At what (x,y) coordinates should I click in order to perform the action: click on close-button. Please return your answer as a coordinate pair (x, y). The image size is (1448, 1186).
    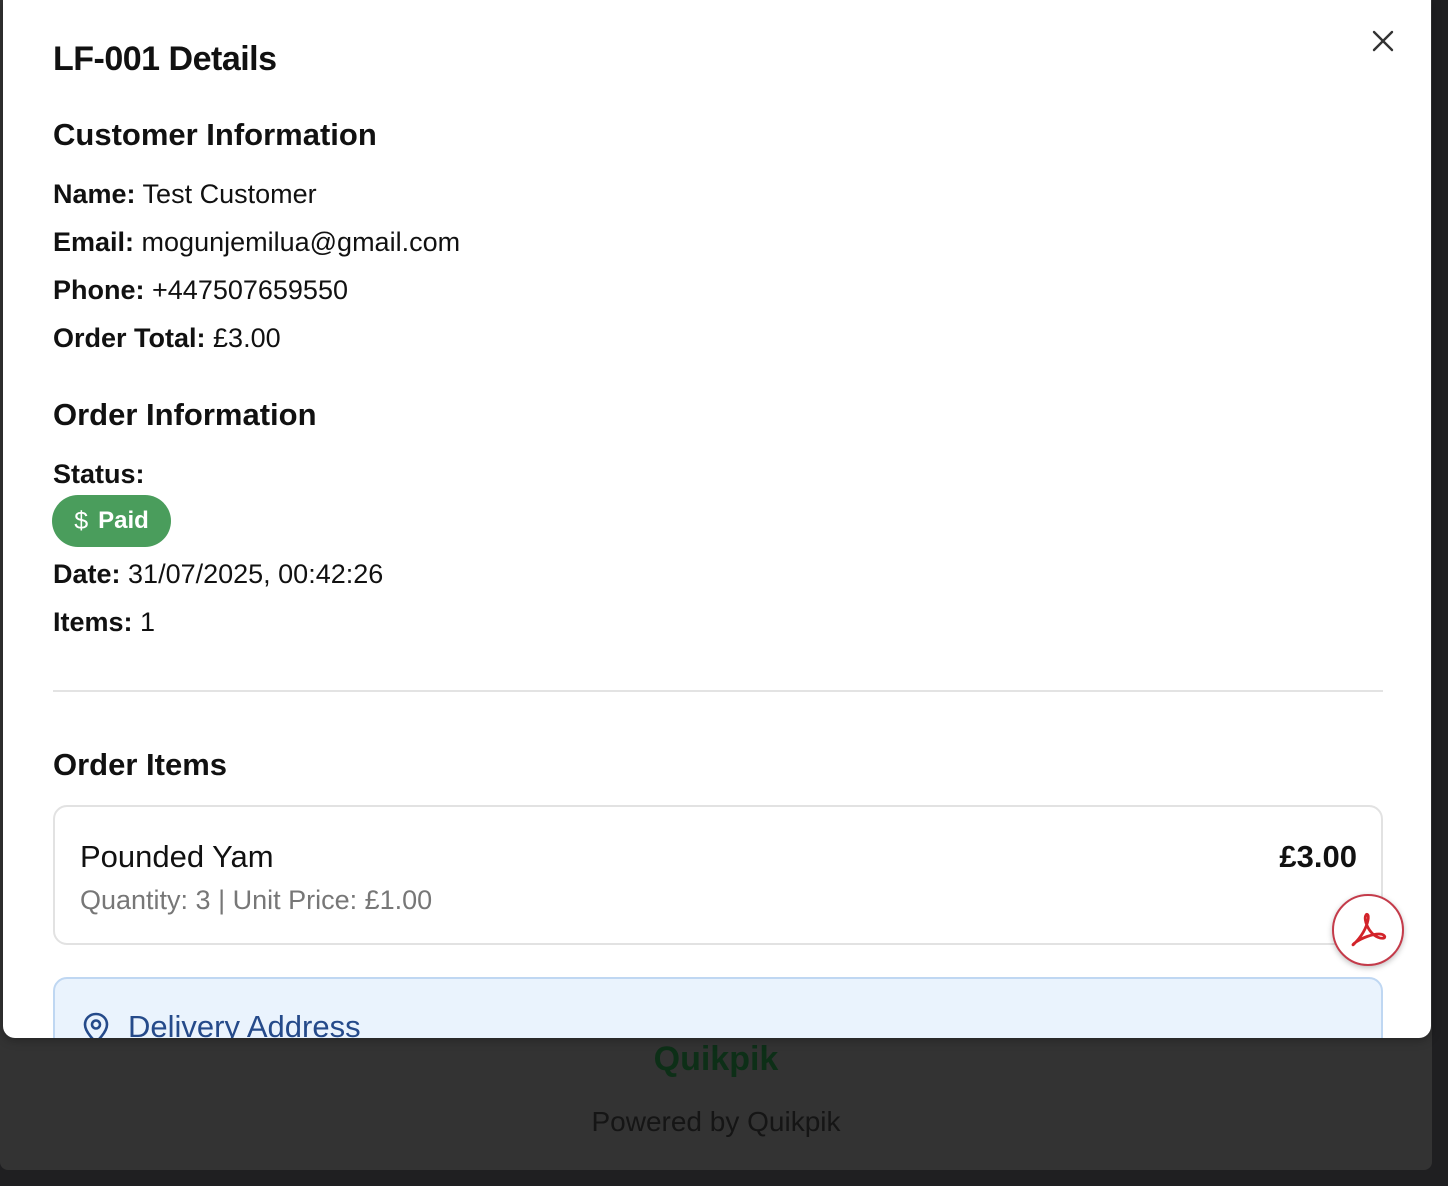
    Looking at the image, I should click on (1383, 41).